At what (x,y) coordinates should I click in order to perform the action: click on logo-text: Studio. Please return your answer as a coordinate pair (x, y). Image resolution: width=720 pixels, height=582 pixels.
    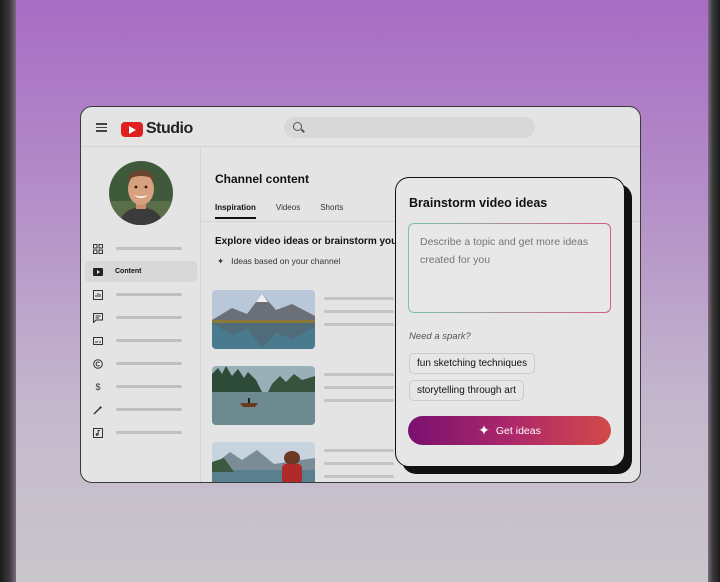
    Looking at the image, I should click on (169, 128).